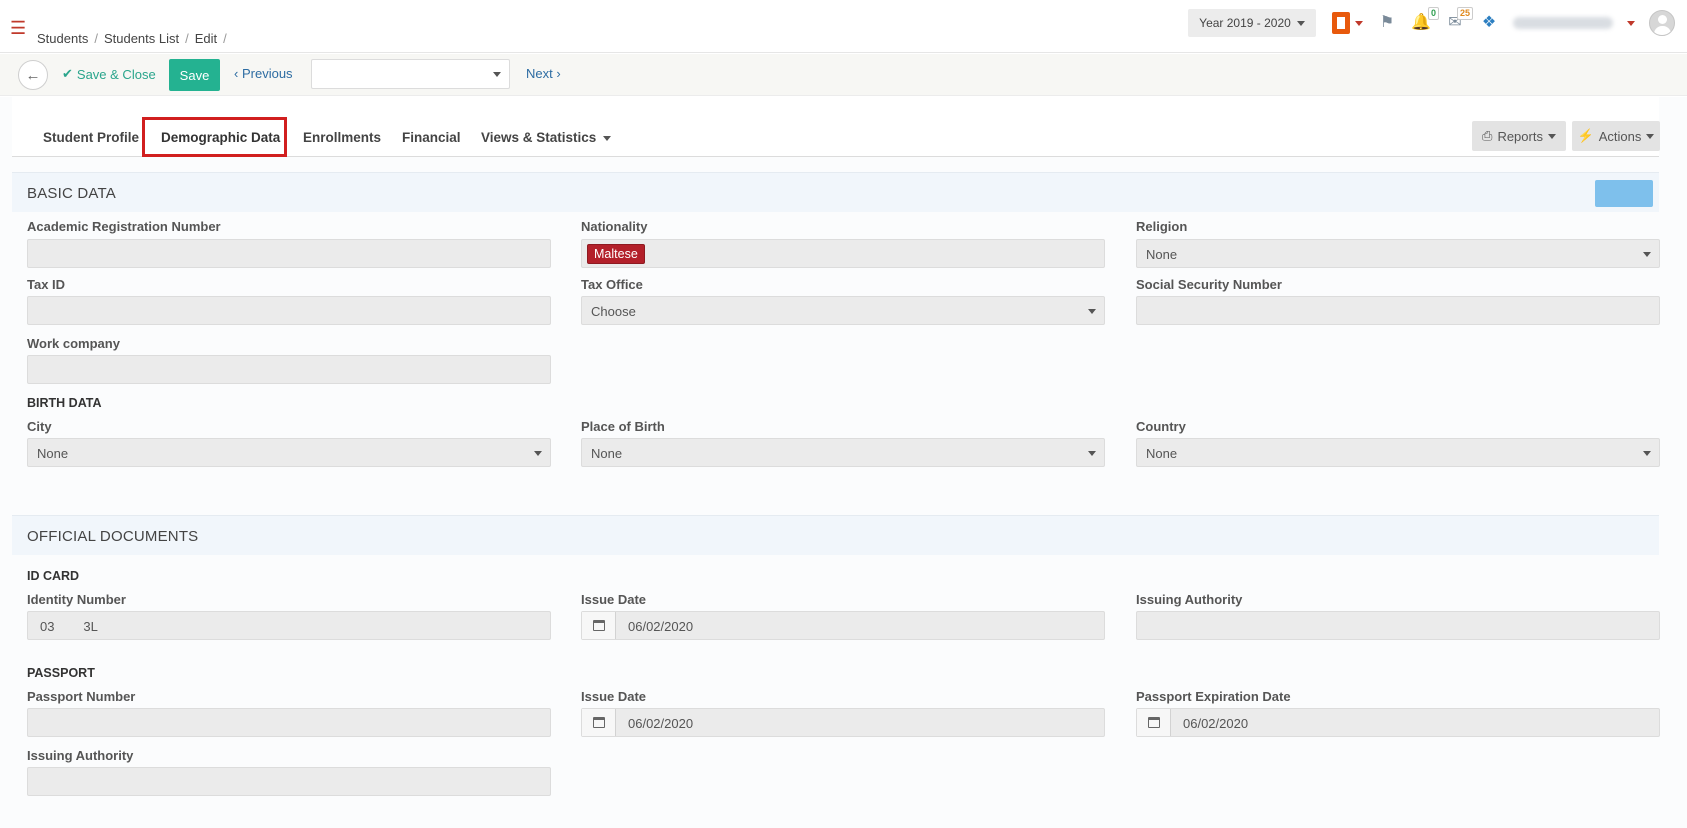 The width and height of the screenshot is (1687, 828). What do you see at coordinates (1387, 23) in the screenshot?
I see `flag-icon: ⚑` at bounding box center [1387, 23].